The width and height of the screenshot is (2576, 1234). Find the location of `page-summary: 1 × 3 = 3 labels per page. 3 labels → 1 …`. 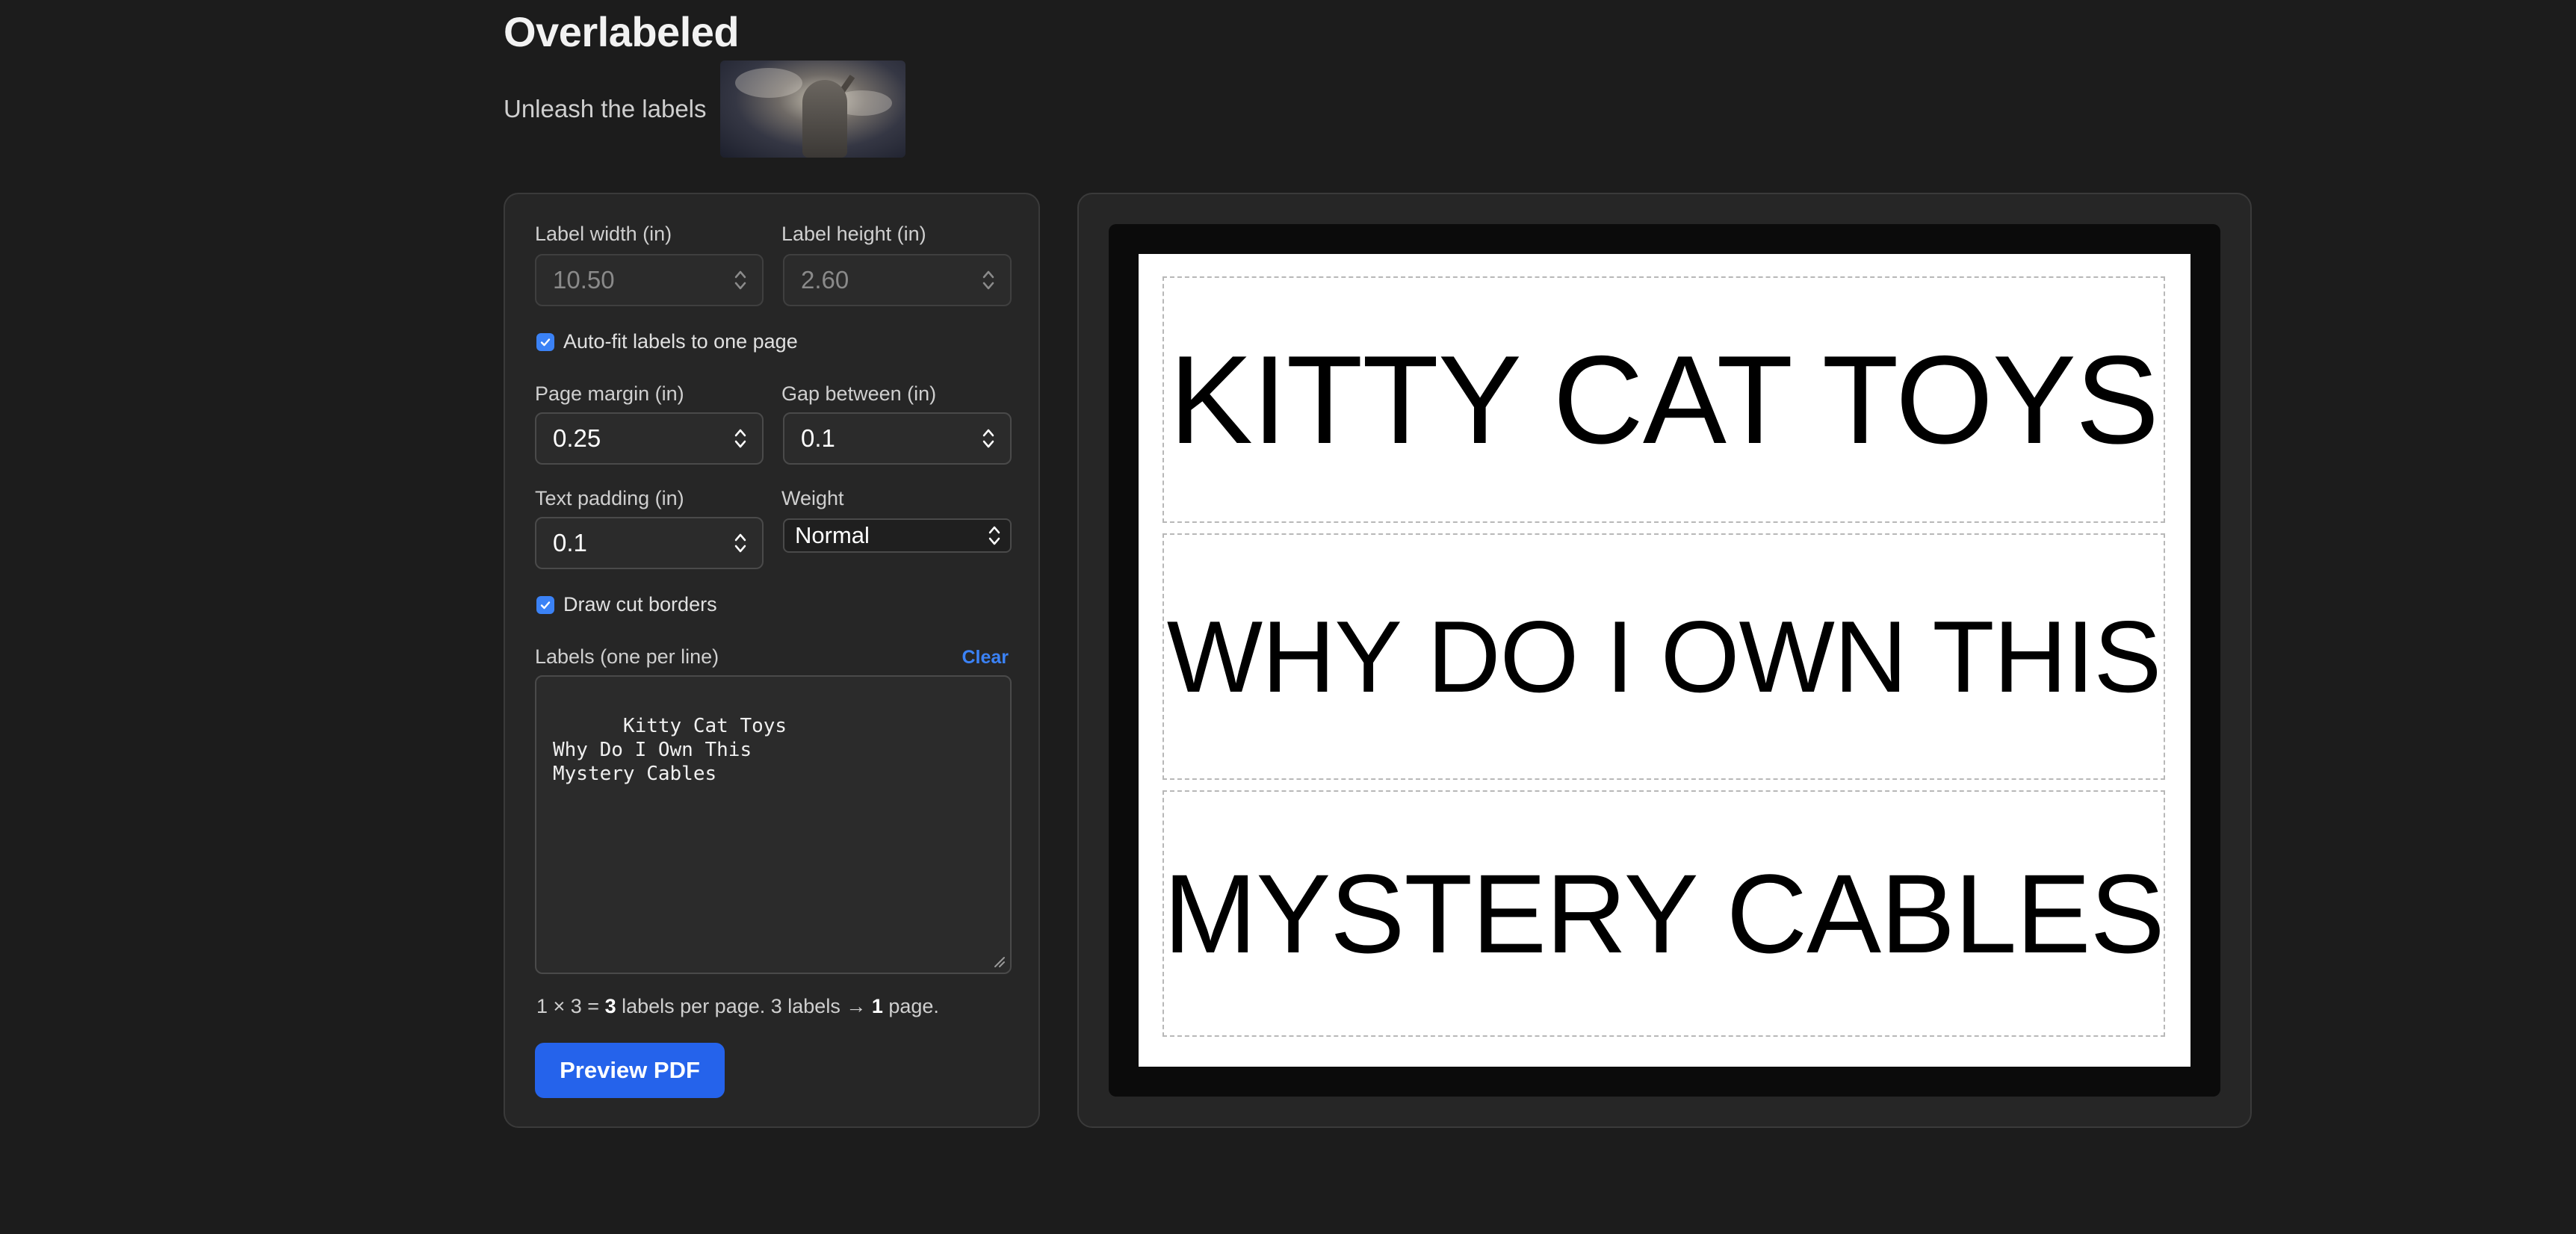

page-summary: 1 × 3 = 3 labels per page. 3 labels → 1 … is located at coordinates (737, 1007).